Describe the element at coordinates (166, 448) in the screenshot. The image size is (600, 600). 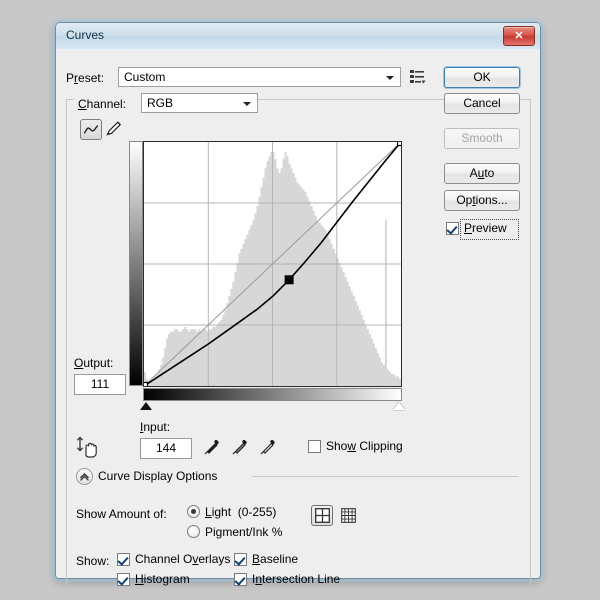
I see `input-input: 144` at that location.